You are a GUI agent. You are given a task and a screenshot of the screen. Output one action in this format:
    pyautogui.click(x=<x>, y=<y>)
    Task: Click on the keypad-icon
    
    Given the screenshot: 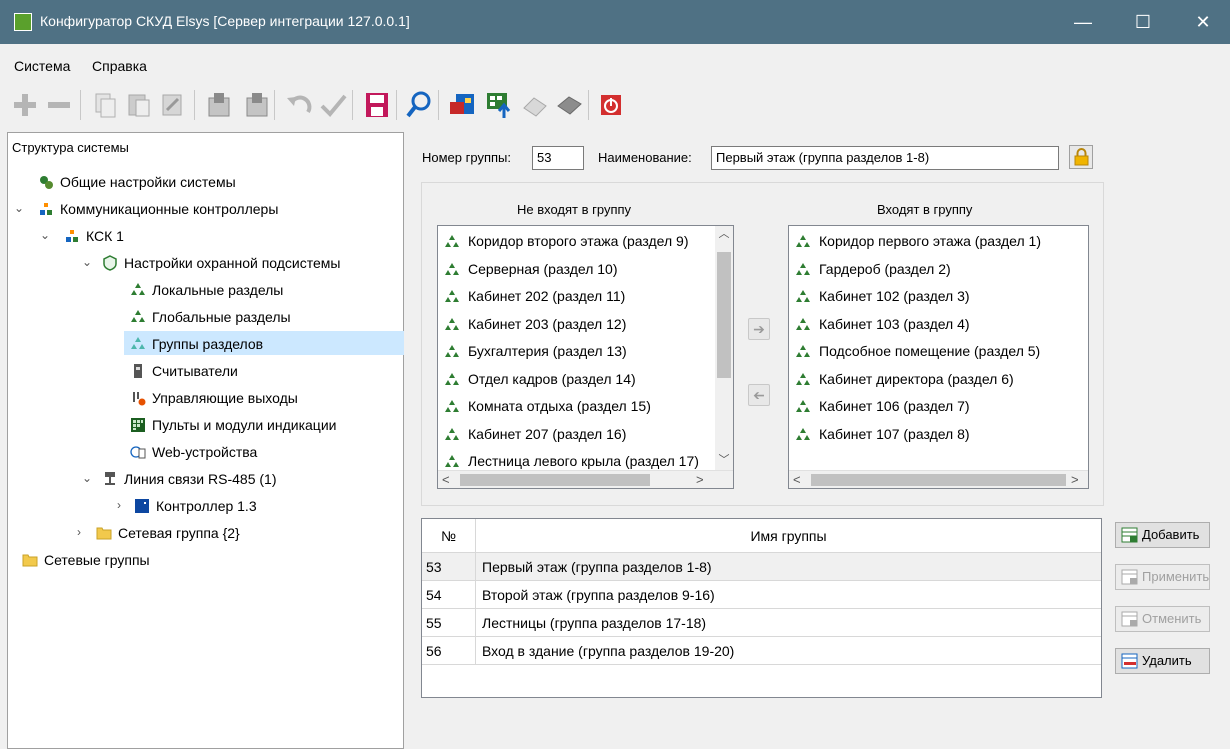 What is the action you would take?
    pyautogui.click(x=138, y=425)
    